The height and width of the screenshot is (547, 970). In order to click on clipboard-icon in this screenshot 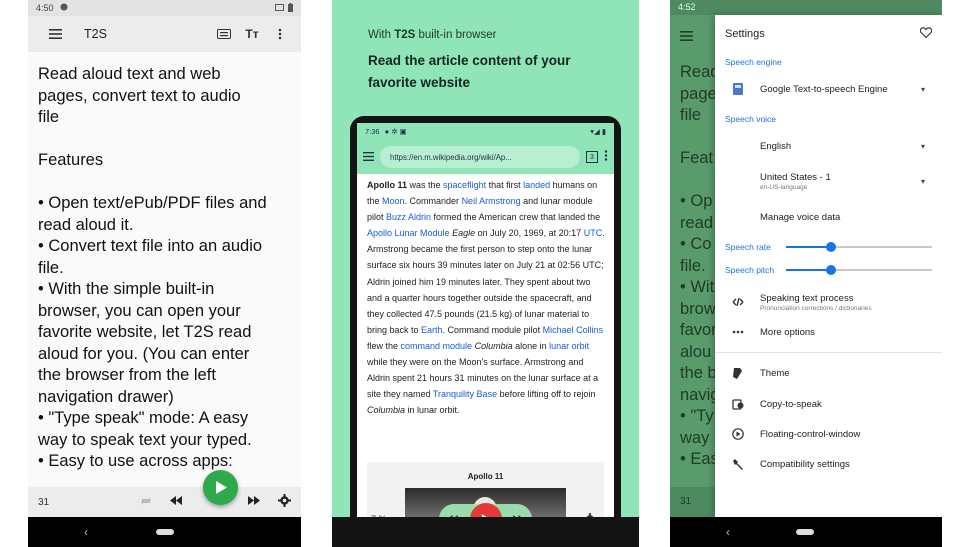, I will do `click(737, 404)`.